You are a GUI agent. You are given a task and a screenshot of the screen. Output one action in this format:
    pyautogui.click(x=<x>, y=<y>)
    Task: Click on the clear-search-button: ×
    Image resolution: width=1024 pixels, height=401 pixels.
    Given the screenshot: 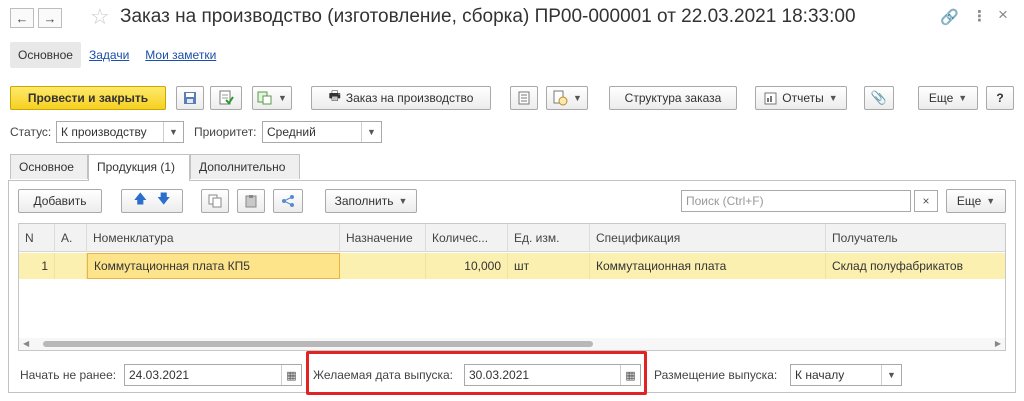 What is the action you would take?
    pyautogui.click(x=926, y=201)
    